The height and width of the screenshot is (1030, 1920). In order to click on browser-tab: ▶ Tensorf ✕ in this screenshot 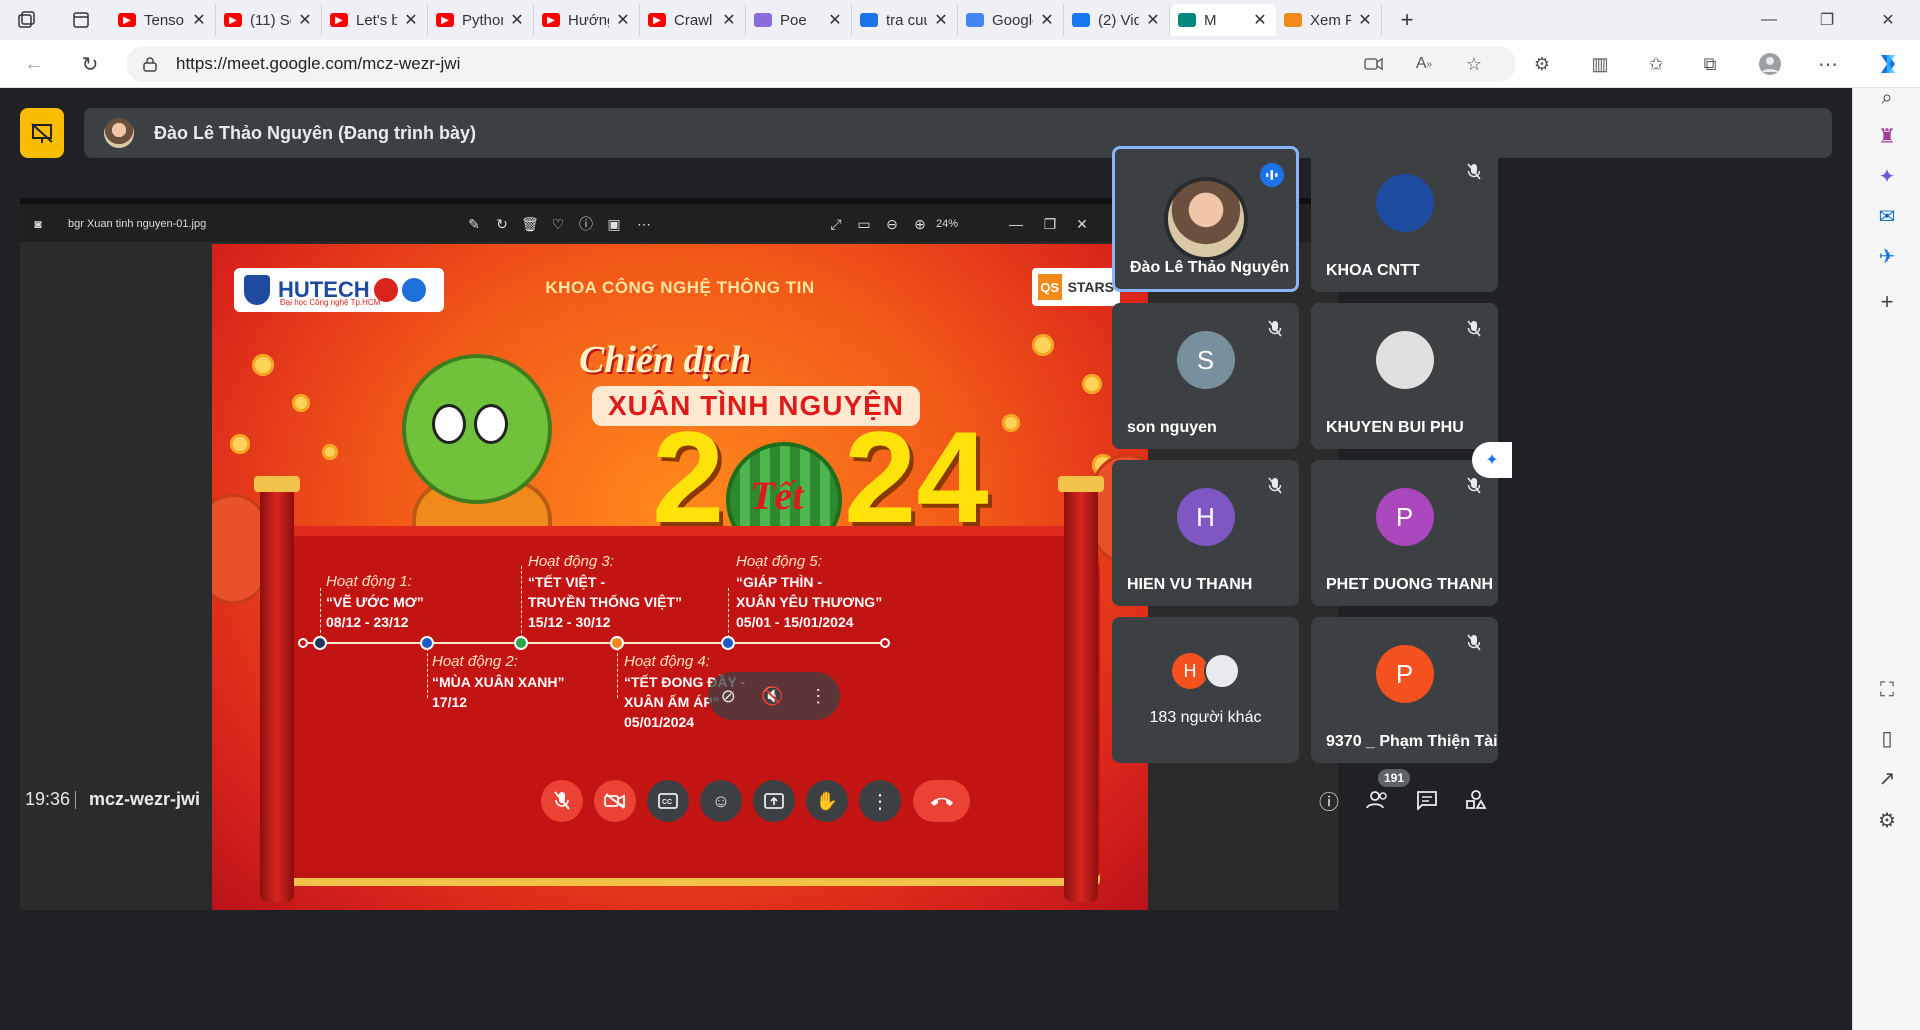, I will do `click(163, 20)`.